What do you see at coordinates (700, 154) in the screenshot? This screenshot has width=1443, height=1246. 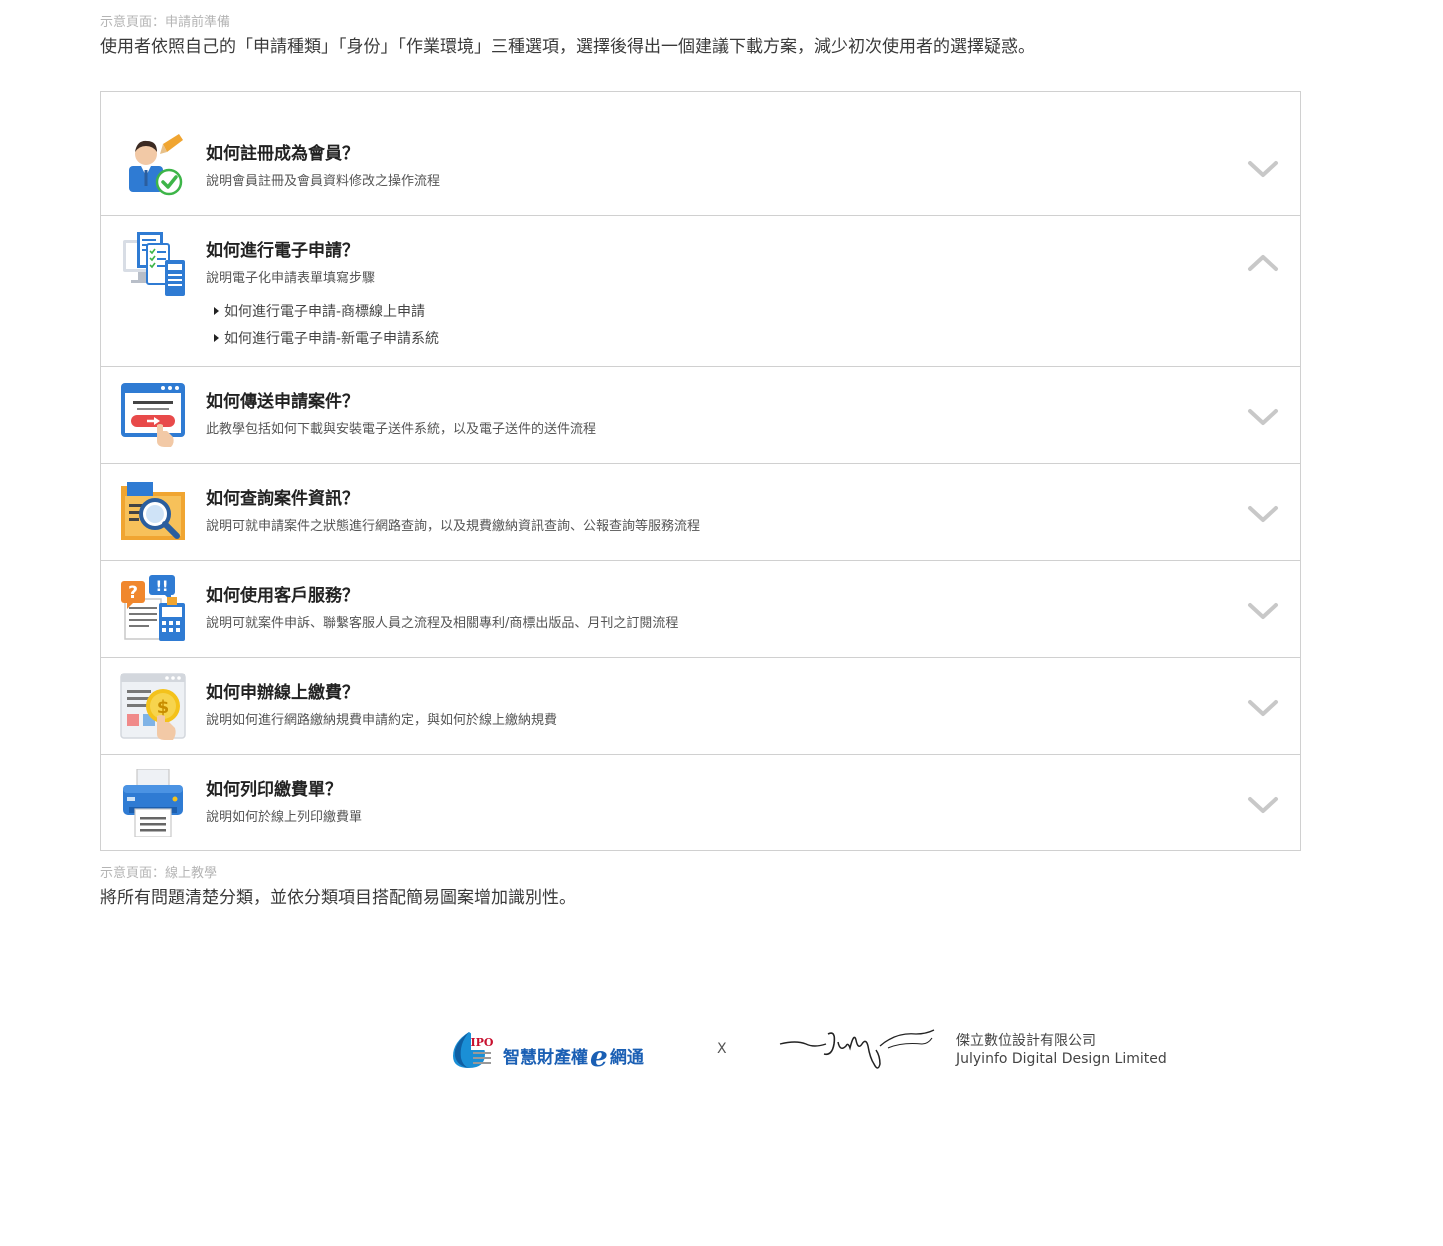 I see `faq-item-register: 如何註冊成為會員？ 說明會員註冊及會員資料修改之操作流程` at bounding box center [700, 154].